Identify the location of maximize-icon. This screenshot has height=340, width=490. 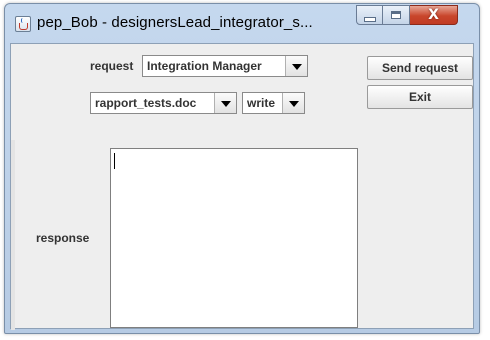
(396, 15).